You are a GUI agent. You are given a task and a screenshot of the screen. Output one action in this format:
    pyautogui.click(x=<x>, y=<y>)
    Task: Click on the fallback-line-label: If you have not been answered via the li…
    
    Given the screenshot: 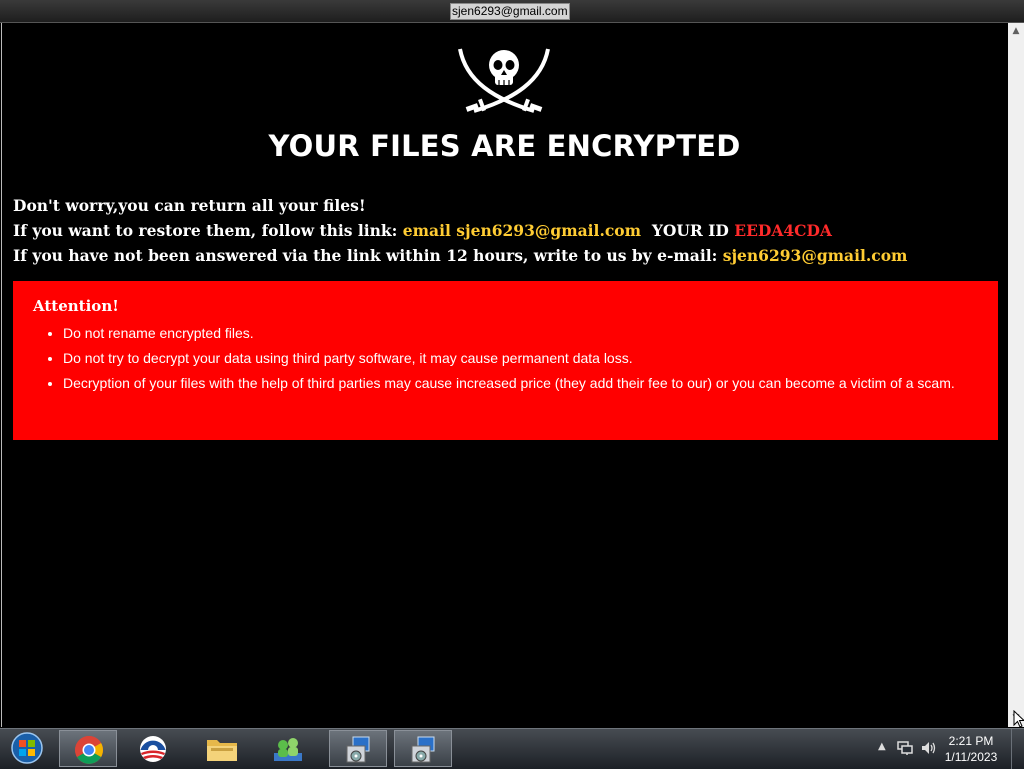 What is the action you would take?
    pyautogui.click(x=368, y=255)
    